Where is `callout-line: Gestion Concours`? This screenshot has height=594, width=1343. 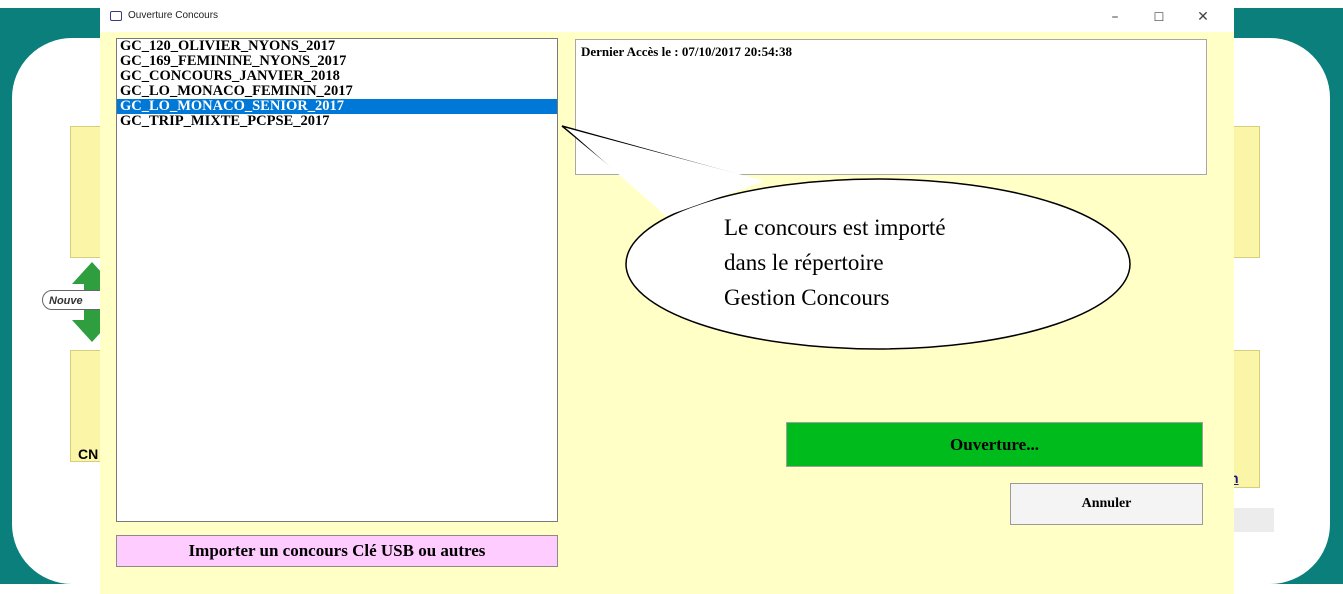
callout-line: Gestion Concours is located at coordinates (807, 297).